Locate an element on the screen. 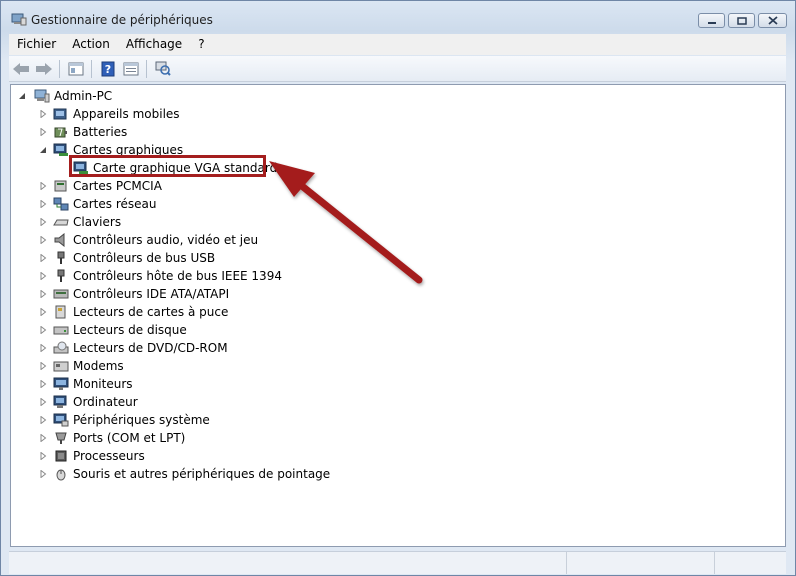 Image resolution: width=796 pixels, height=576 pixels. maximize-button is located at coordinates (741, 20).